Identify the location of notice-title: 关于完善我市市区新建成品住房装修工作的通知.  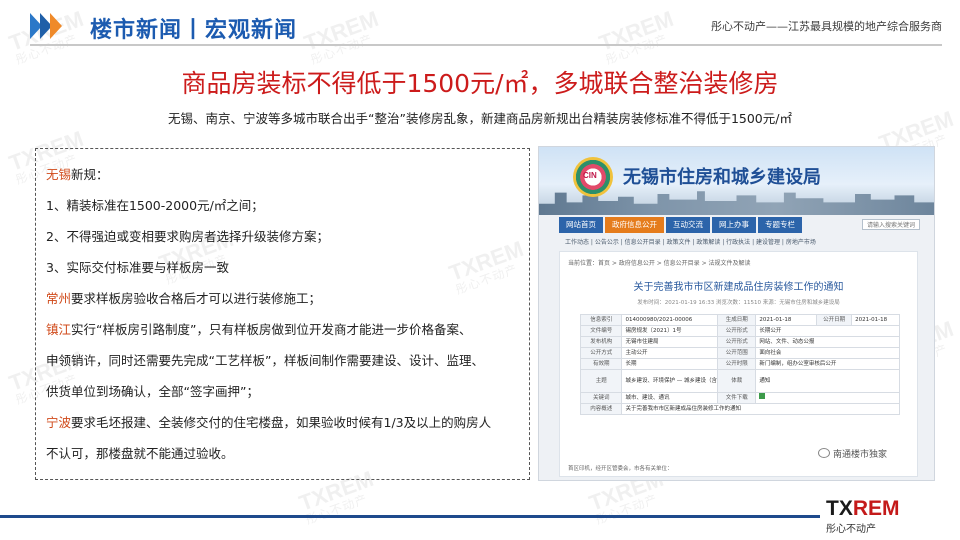
(738, 287).